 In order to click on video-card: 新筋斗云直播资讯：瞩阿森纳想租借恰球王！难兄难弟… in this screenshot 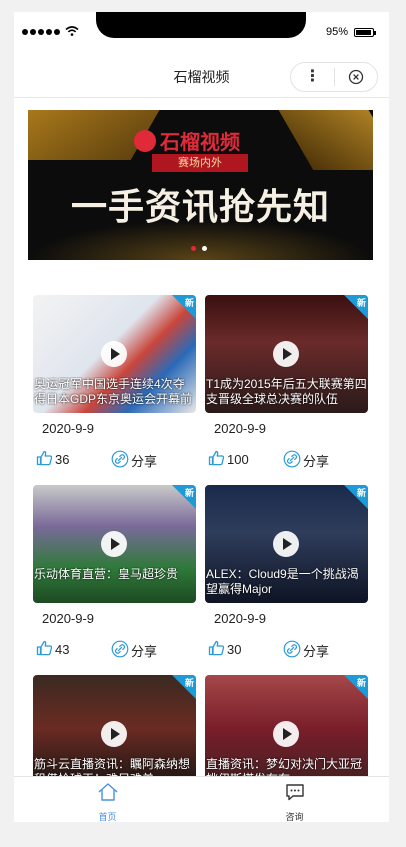, I will do `click(114, 725)`.